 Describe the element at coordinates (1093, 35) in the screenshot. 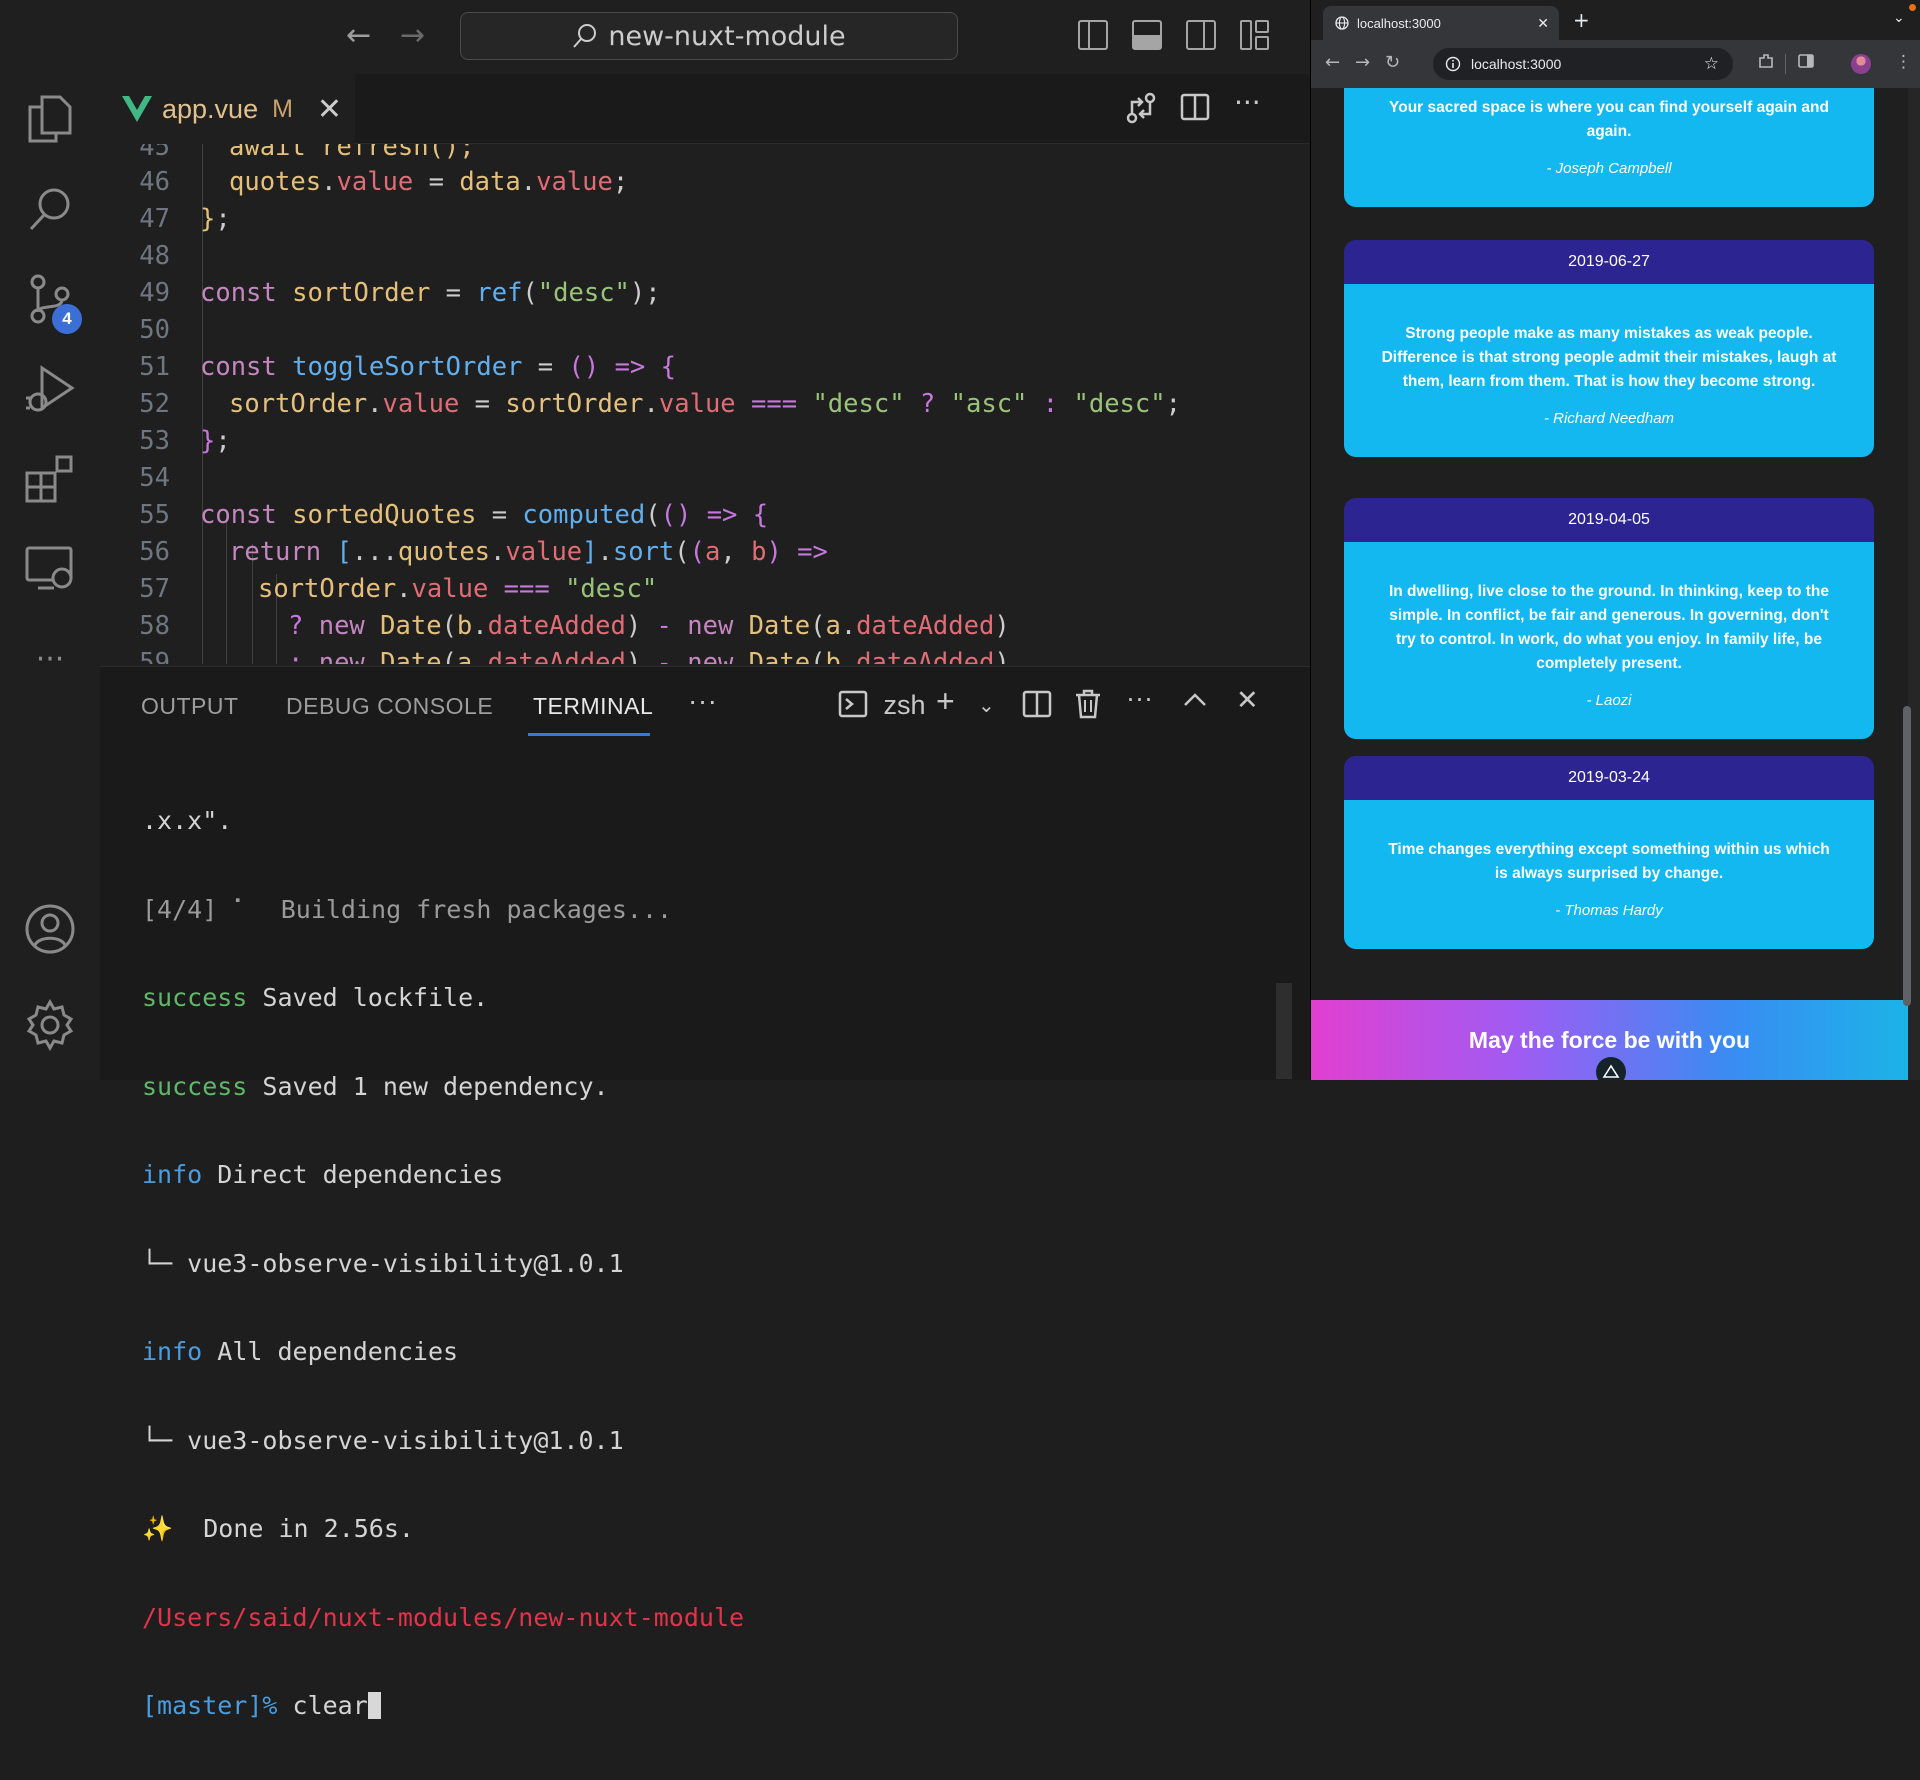

I see `toggle-primary-sidebar-icon` at that location.